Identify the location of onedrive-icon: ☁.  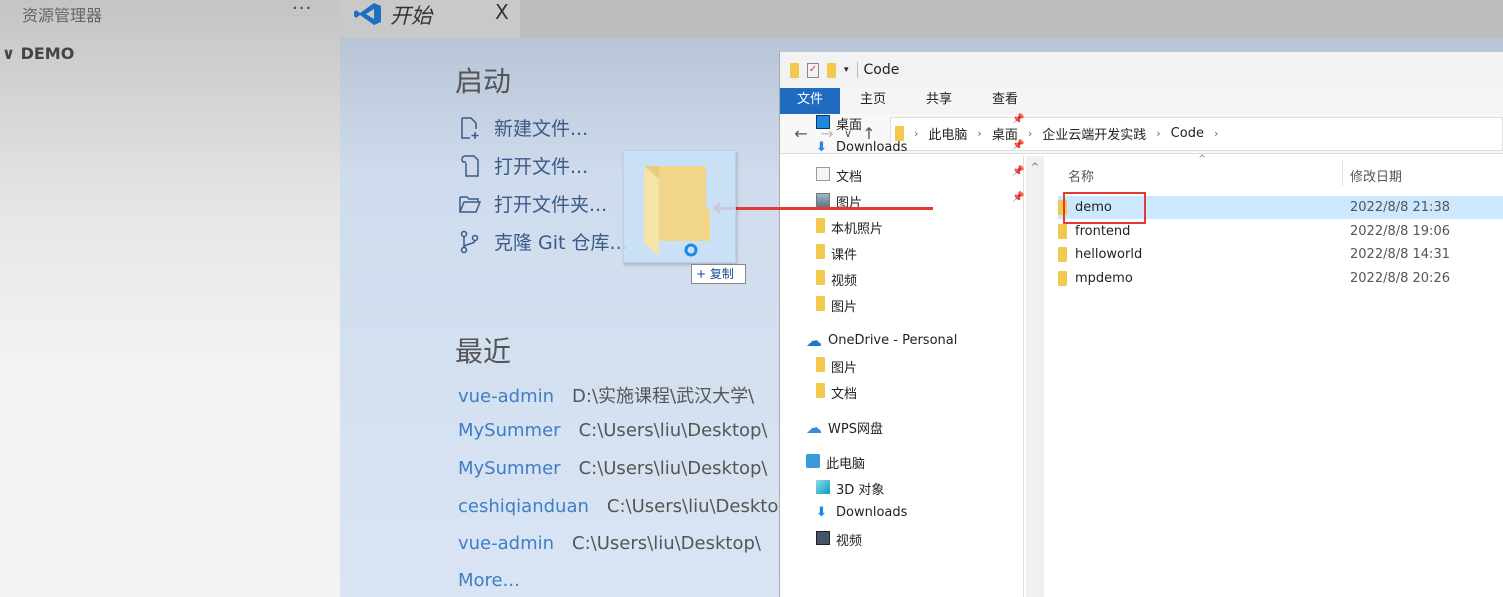
(814, 340).